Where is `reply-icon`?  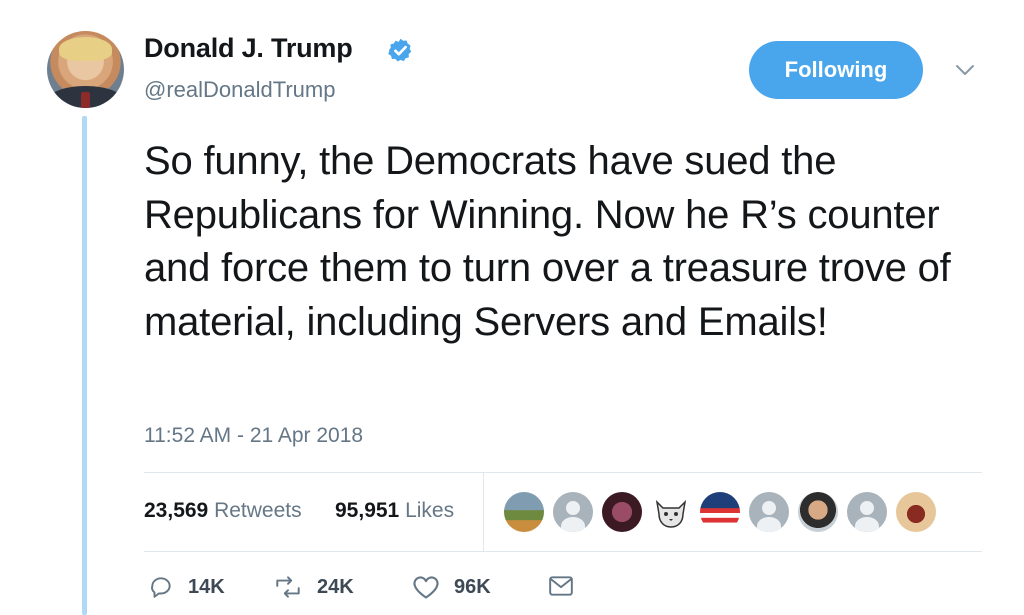
reply-icon is located at coordinates (161, 587).